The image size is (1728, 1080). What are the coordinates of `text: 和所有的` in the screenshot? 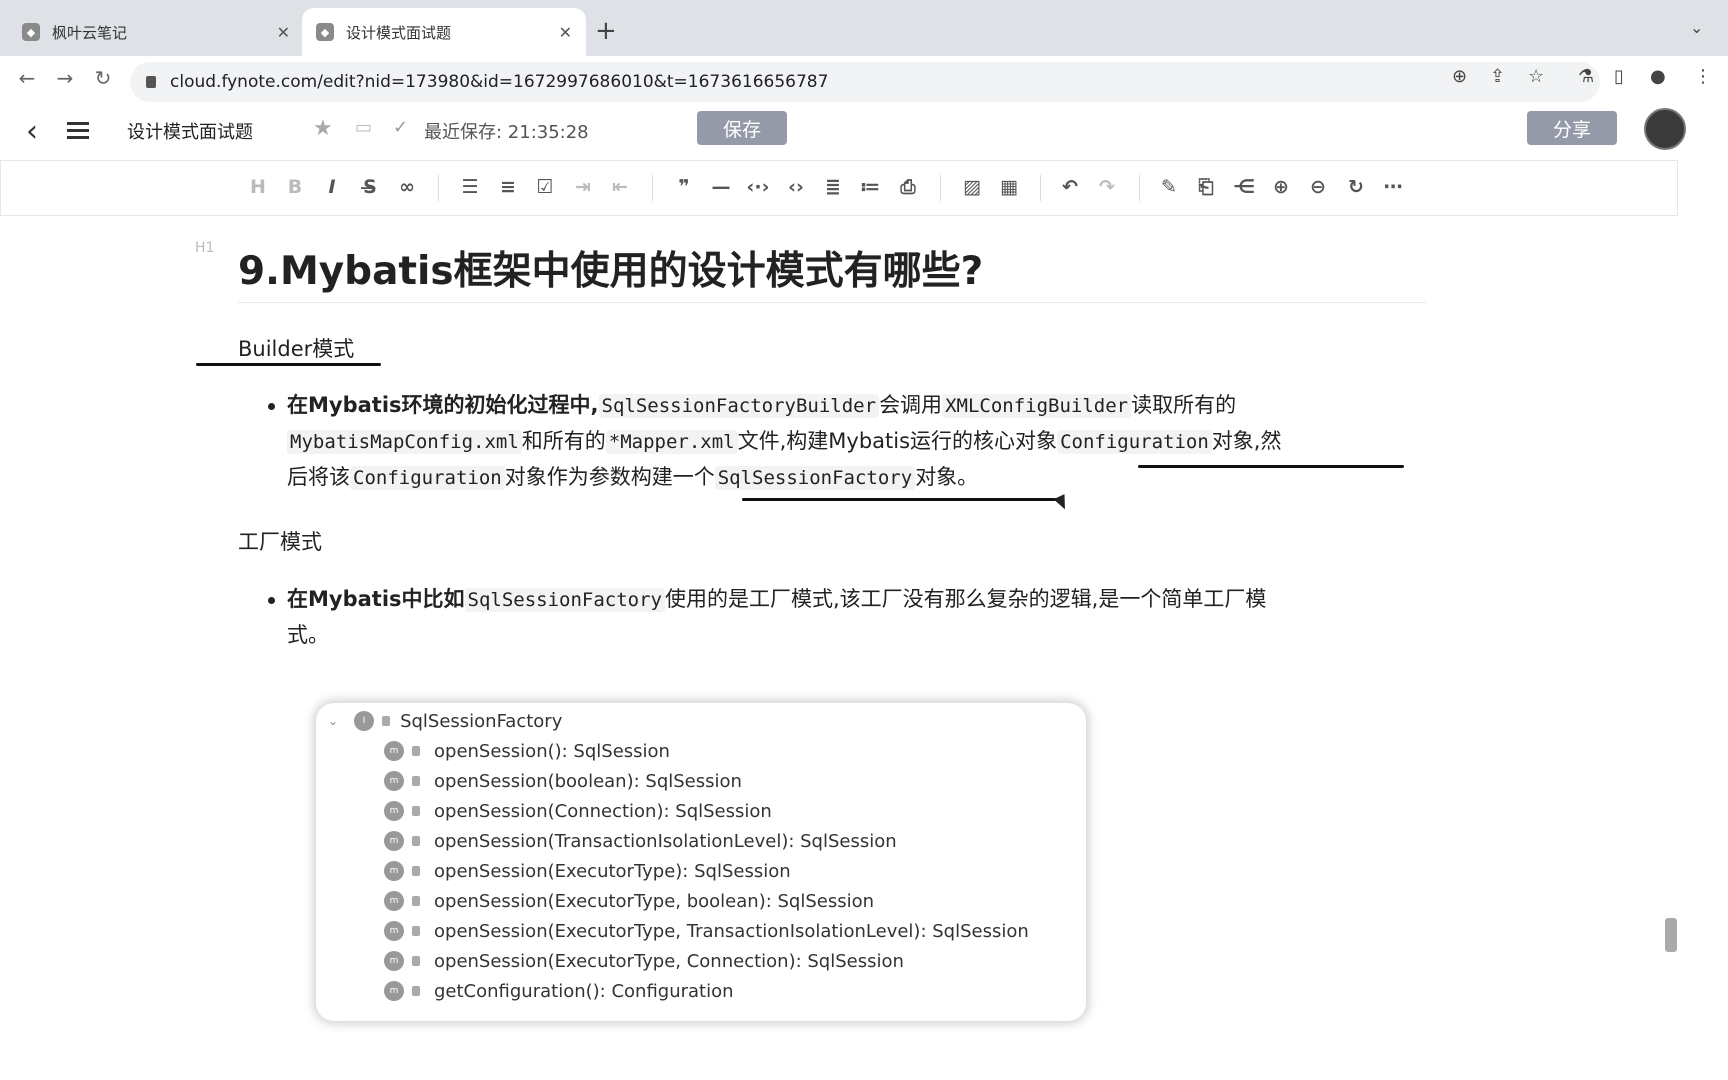 It's located at (563, 441).